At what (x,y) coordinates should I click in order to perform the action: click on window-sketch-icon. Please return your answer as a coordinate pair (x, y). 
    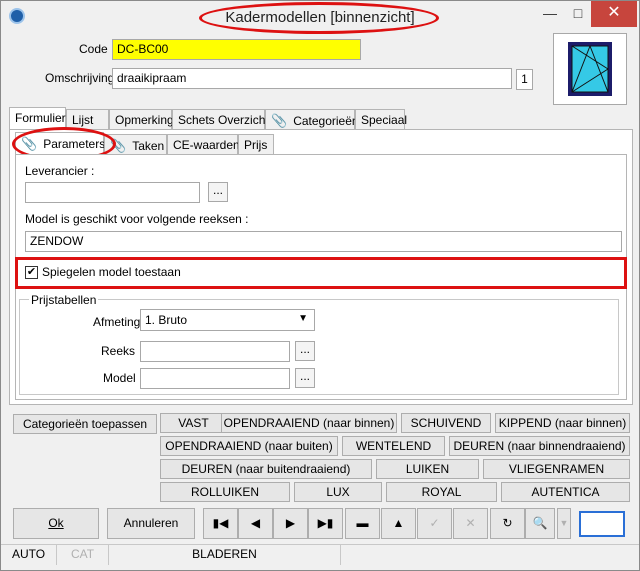
    Looking at the image, I should click on (590, 69).